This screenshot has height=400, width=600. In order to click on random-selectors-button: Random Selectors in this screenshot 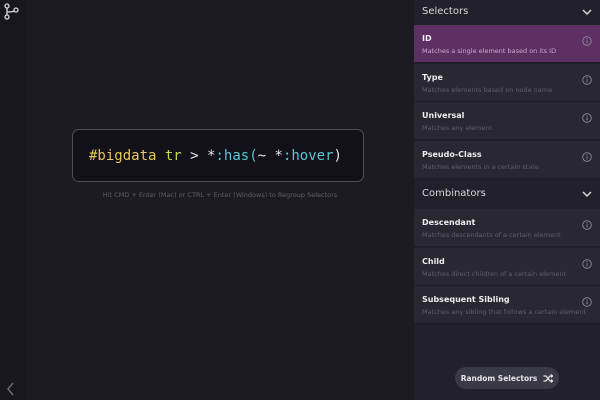, I will do `click(507, 378)`.